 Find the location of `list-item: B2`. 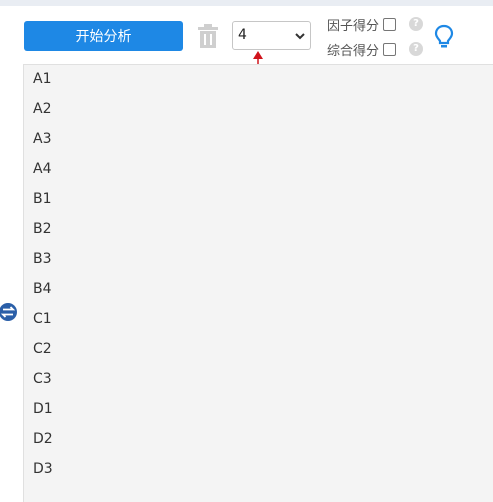

list-item: B2 is located at coordinates (42, 229).